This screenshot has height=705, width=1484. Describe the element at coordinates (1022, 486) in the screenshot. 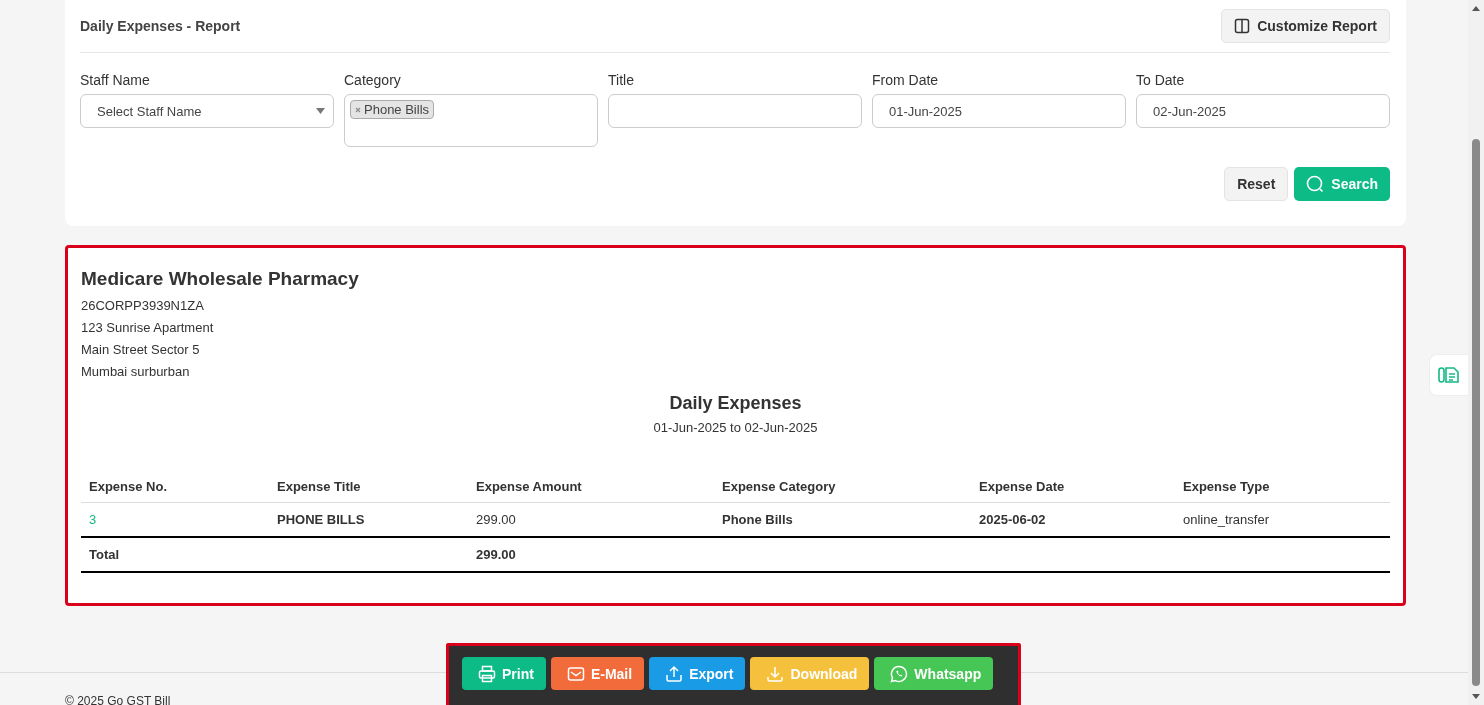

I see `column-header: Expense Date` at that location.